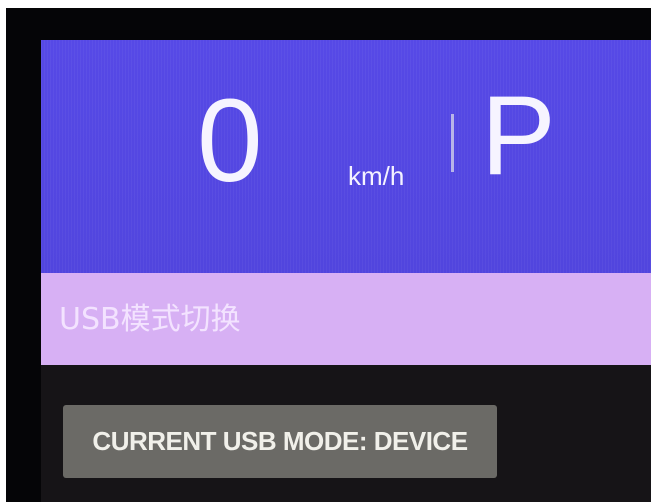  What do you see at coordinates (518, 135) in the screenshot?
I see `gear-indicator: P` at bounding box center [518, 135].